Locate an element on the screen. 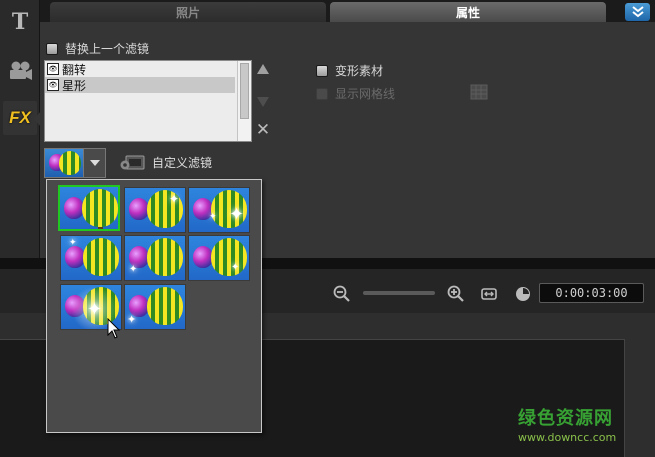 The height and width of the screenshot is (457, 655). title-icon: T is located at coordinates (20, 22).